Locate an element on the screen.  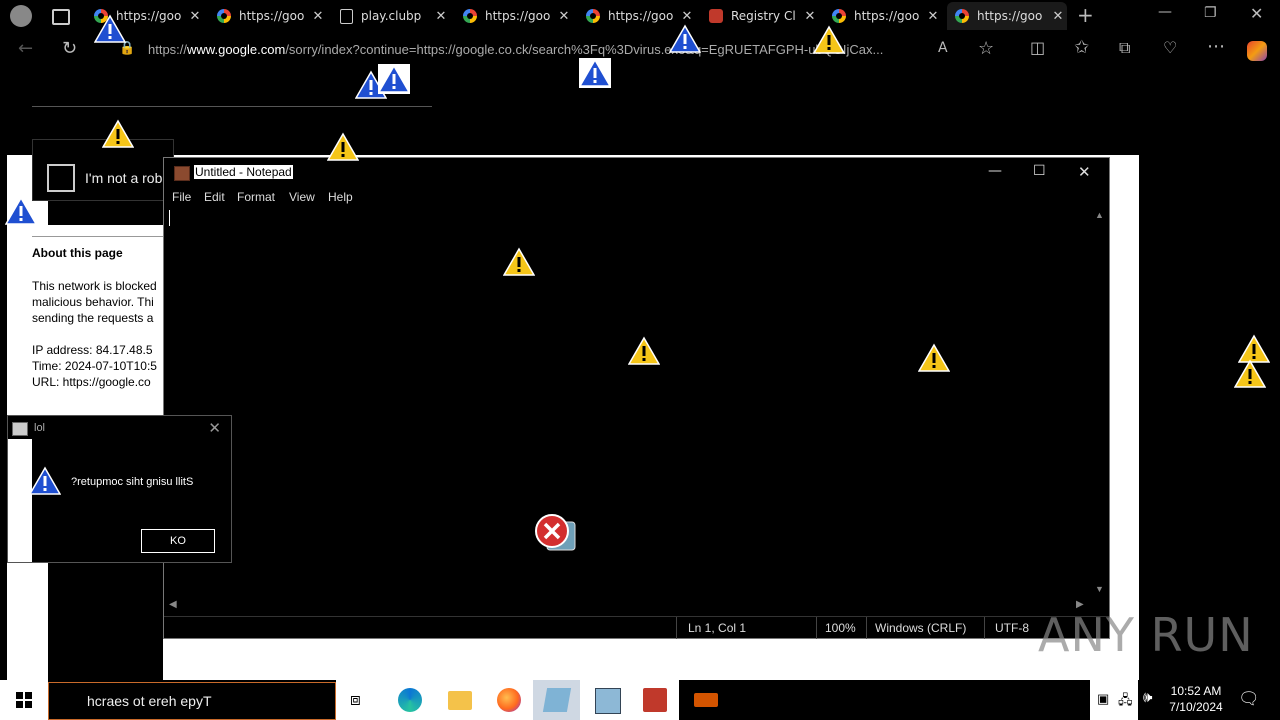
notepad-app-icon is located at coordinates (182, 173).